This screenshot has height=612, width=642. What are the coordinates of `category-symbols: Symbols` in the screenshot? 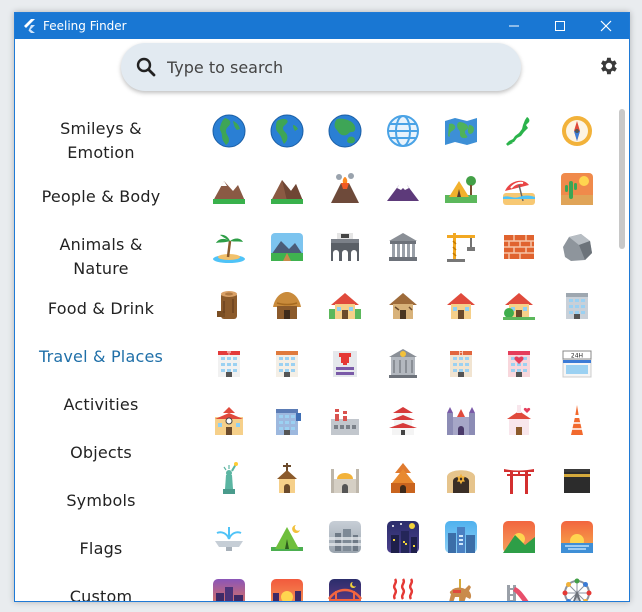 It's located at (101, 501).